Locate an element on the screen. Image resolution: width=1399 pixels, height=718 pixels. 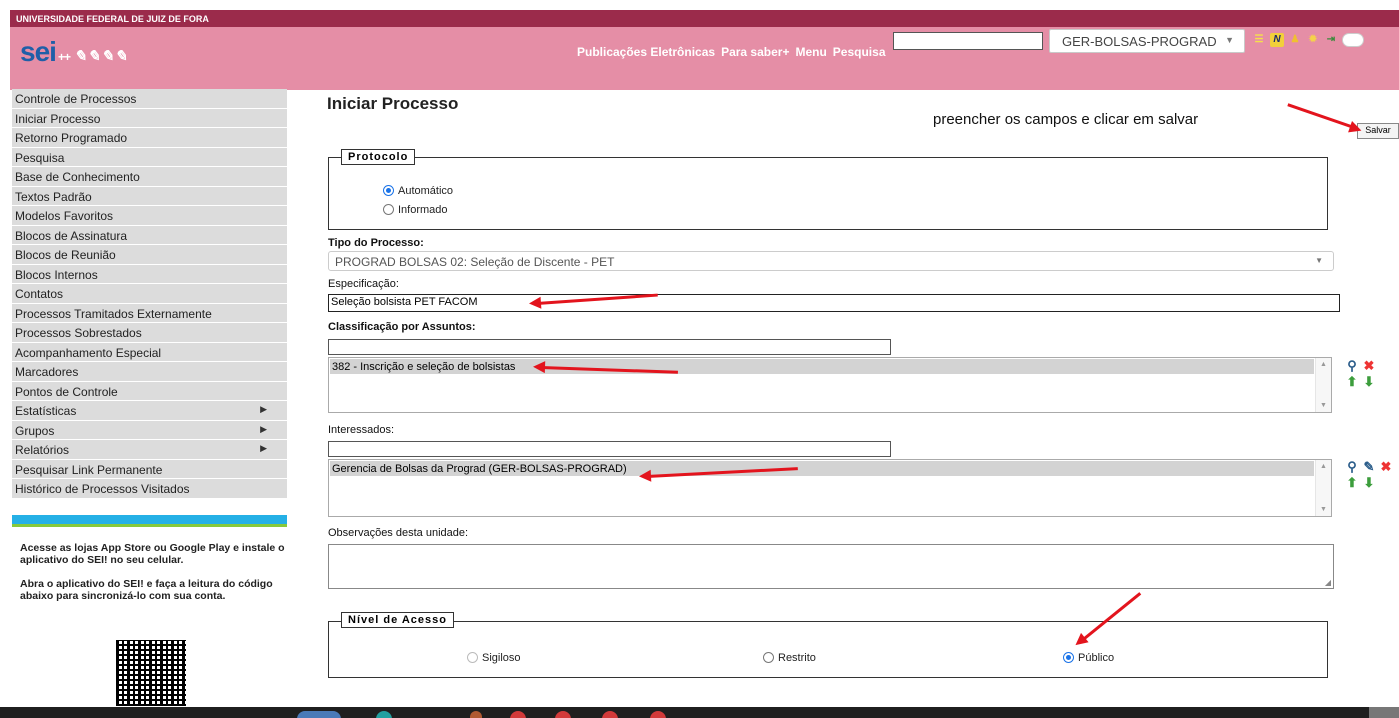
sidebar-item: Retorno Programado is located at coordinates (149, 138).